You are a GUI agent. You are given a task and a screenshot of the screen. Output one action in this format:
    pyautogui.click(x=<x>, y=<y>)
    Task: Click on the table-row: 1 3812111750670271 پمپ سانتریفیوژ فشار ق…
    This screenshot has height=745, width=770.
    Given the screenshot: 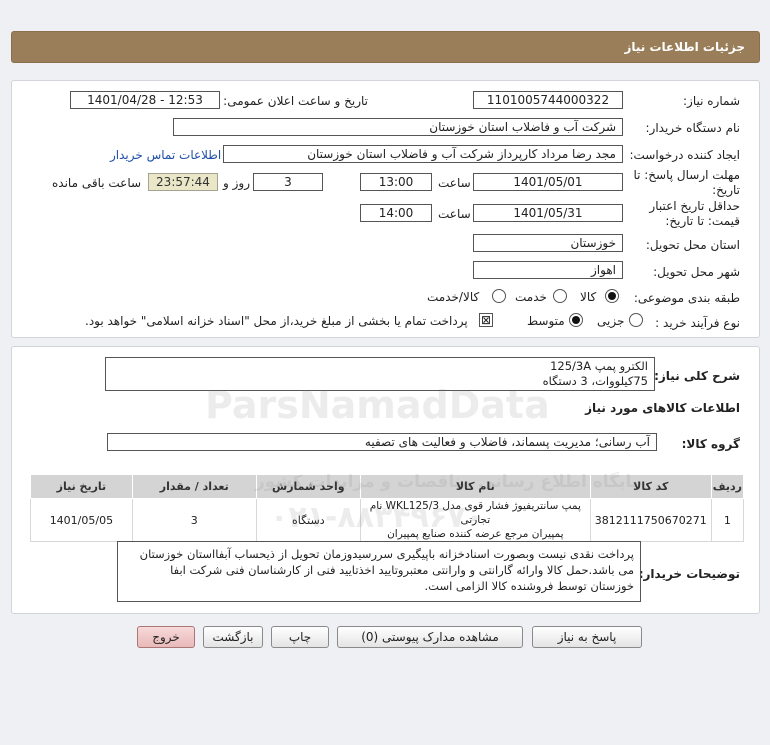 What is the action you would take?
    pyautogui.click(x=387, y=520)
    